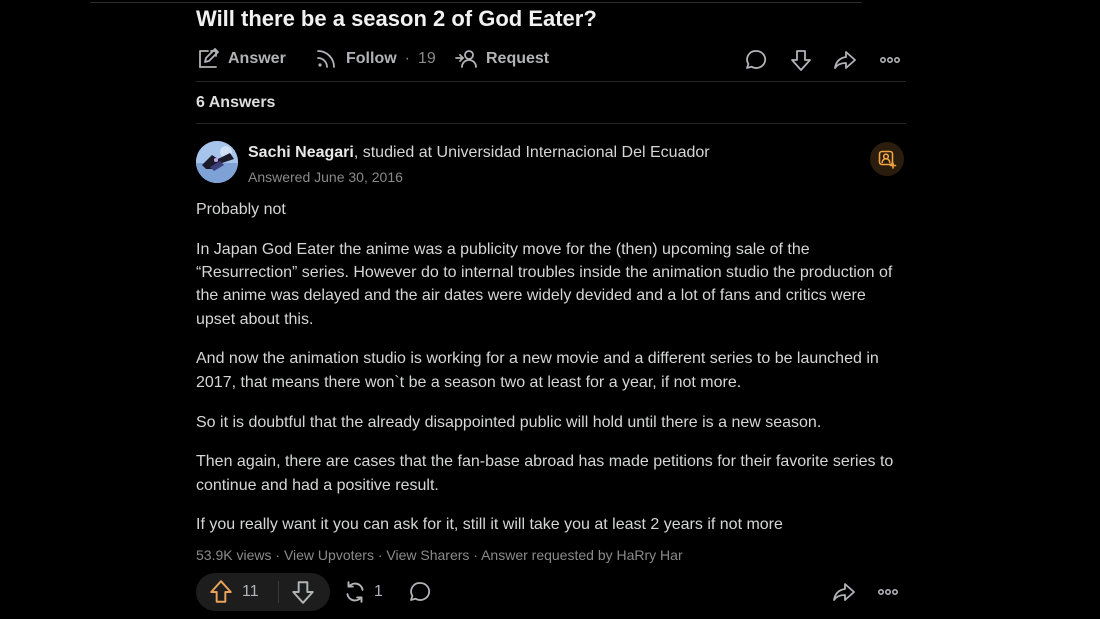  I want to click on request-person-icon, so click(466, 59).